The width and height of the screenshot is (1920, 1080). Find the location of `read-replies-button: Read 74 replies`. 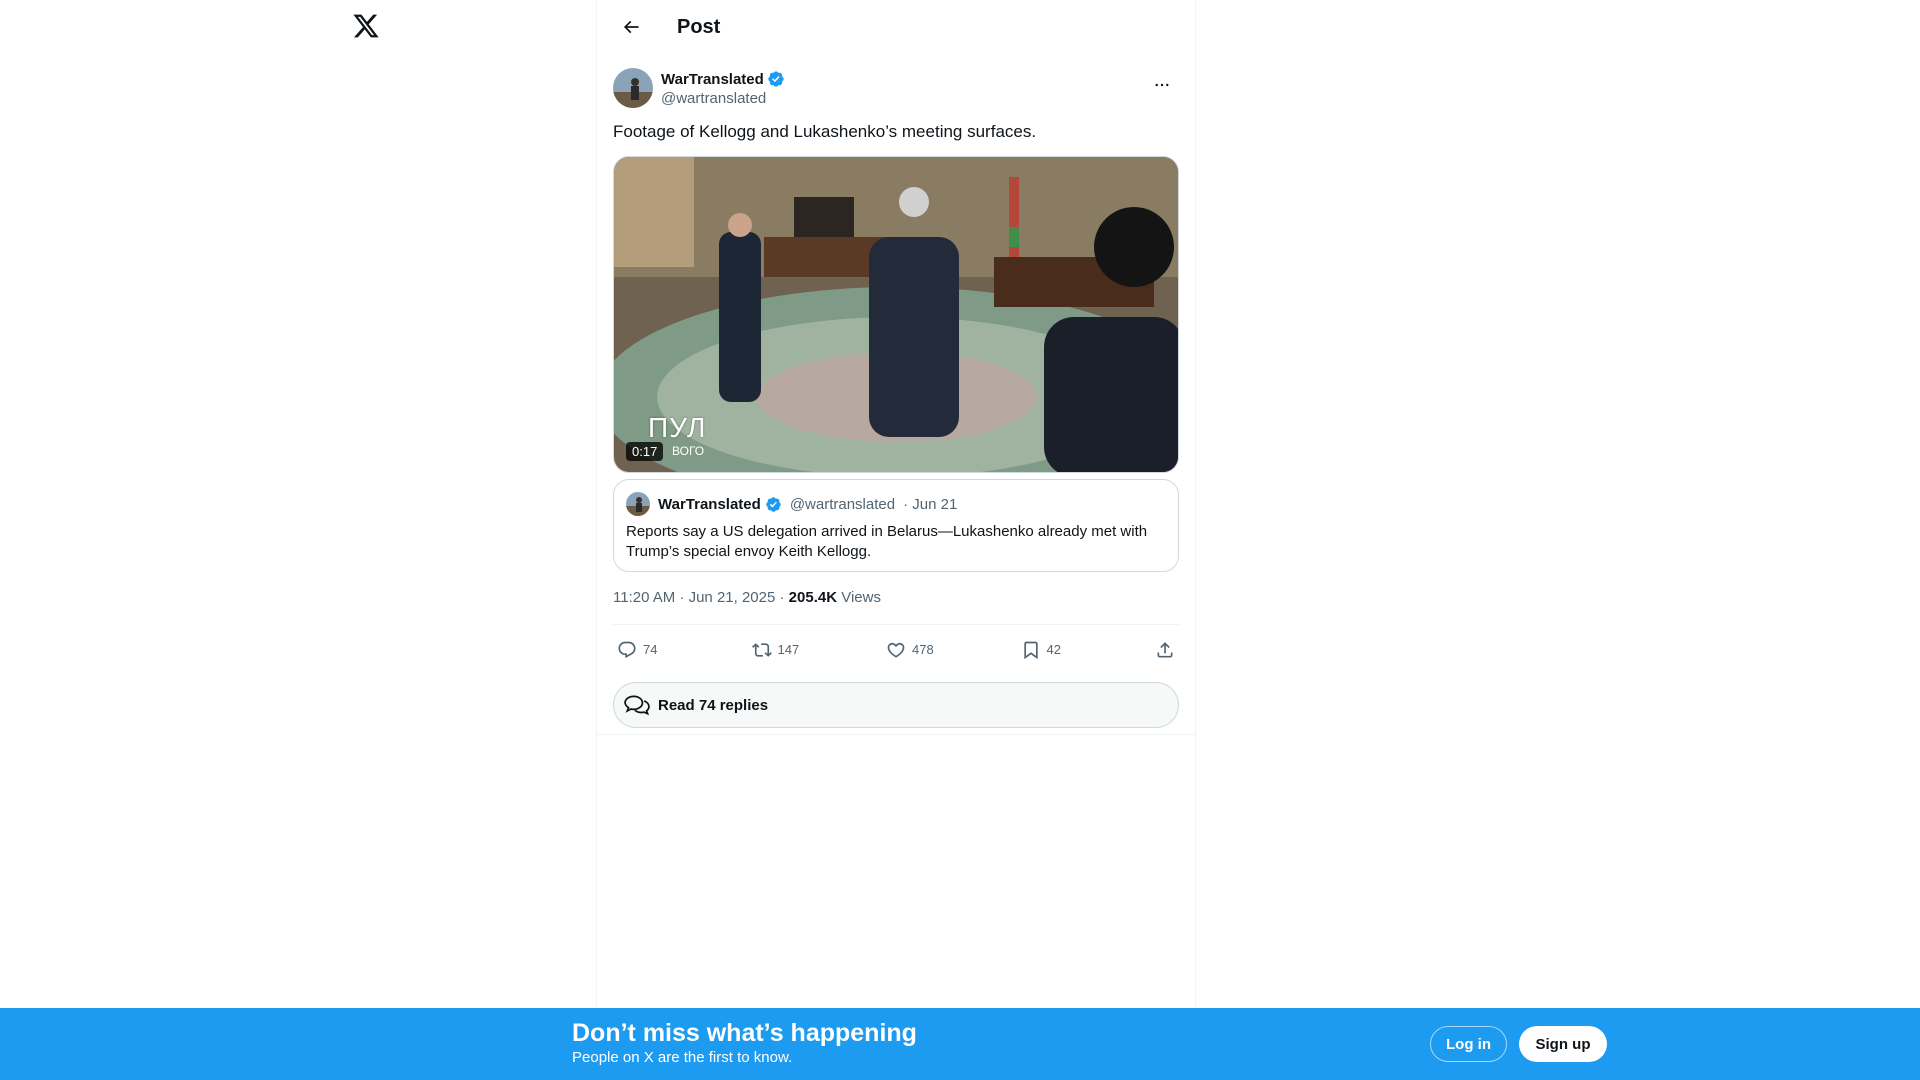

read-replies-button: Read 74 replies is located at coordinates (896, 705).